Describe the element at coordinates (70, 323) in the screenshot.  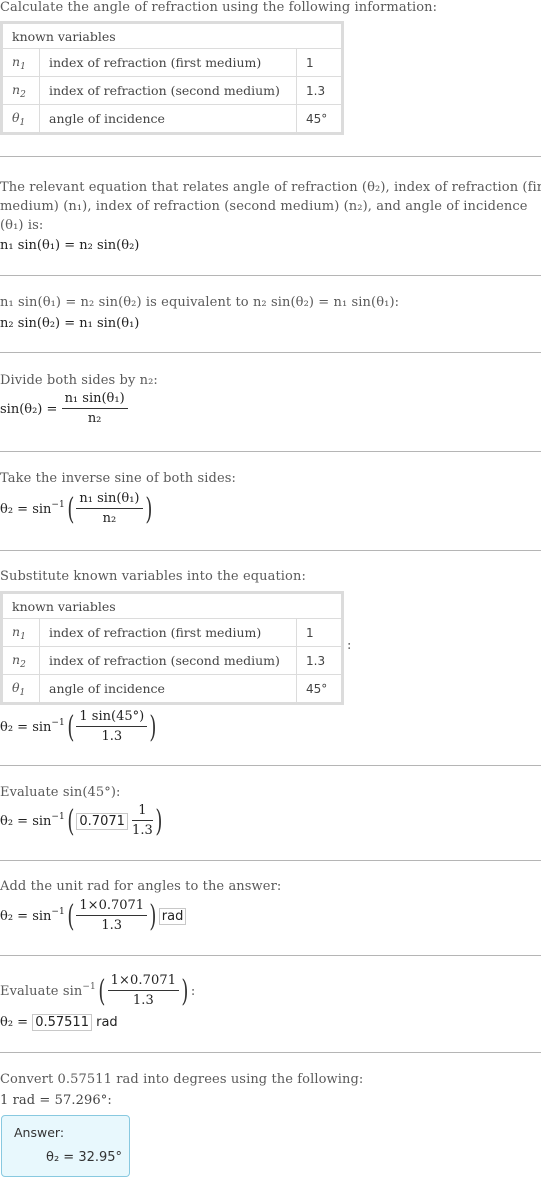
I see `equivalent-equation: n₂ sin(θ₂) = n₁ sin(θ₁)` at that location.